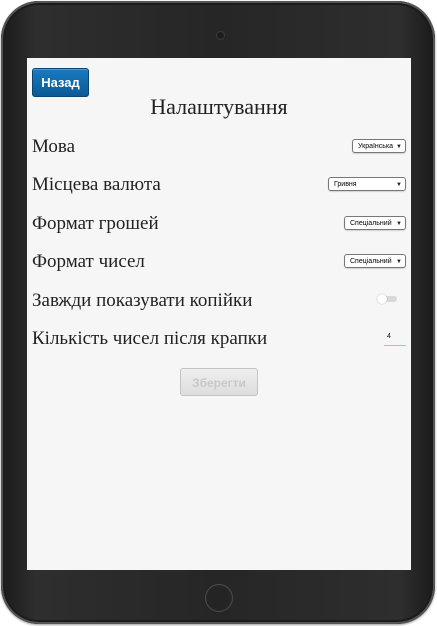 The image size is (437, 626). What do you see at coordinates (150, 338) in the screenshot?
I see `decimal-places-label: Кількість чисел після крапки` at bounding box center [150, 338].